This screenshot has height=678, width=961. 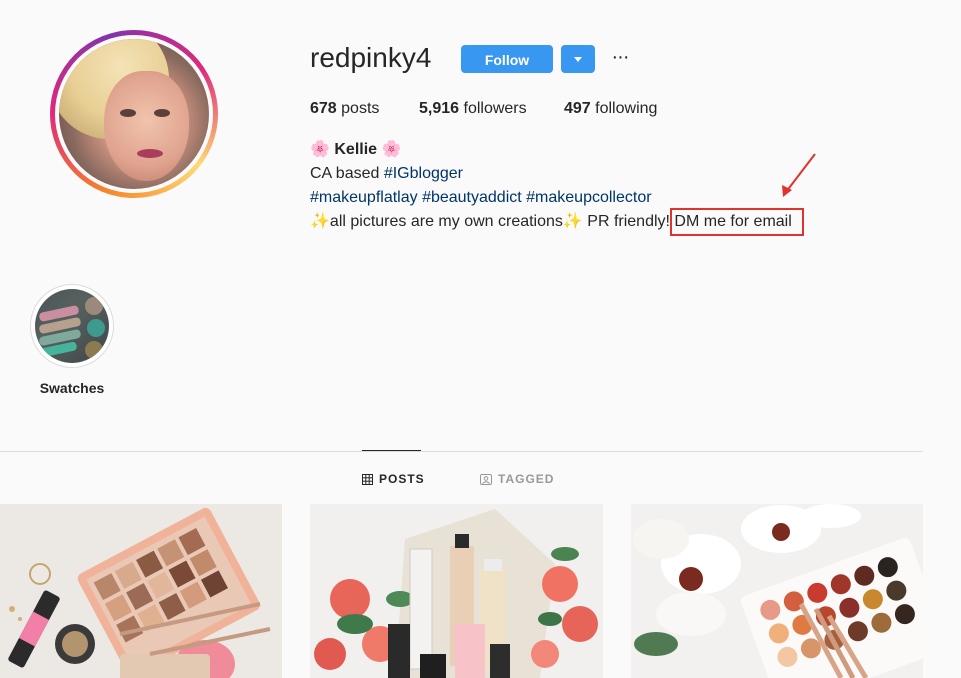 What do you see at coordinates (402, 479) in the screenshot?
I see `tab-posts-label: POSTS` at bounding box center [402, 479].